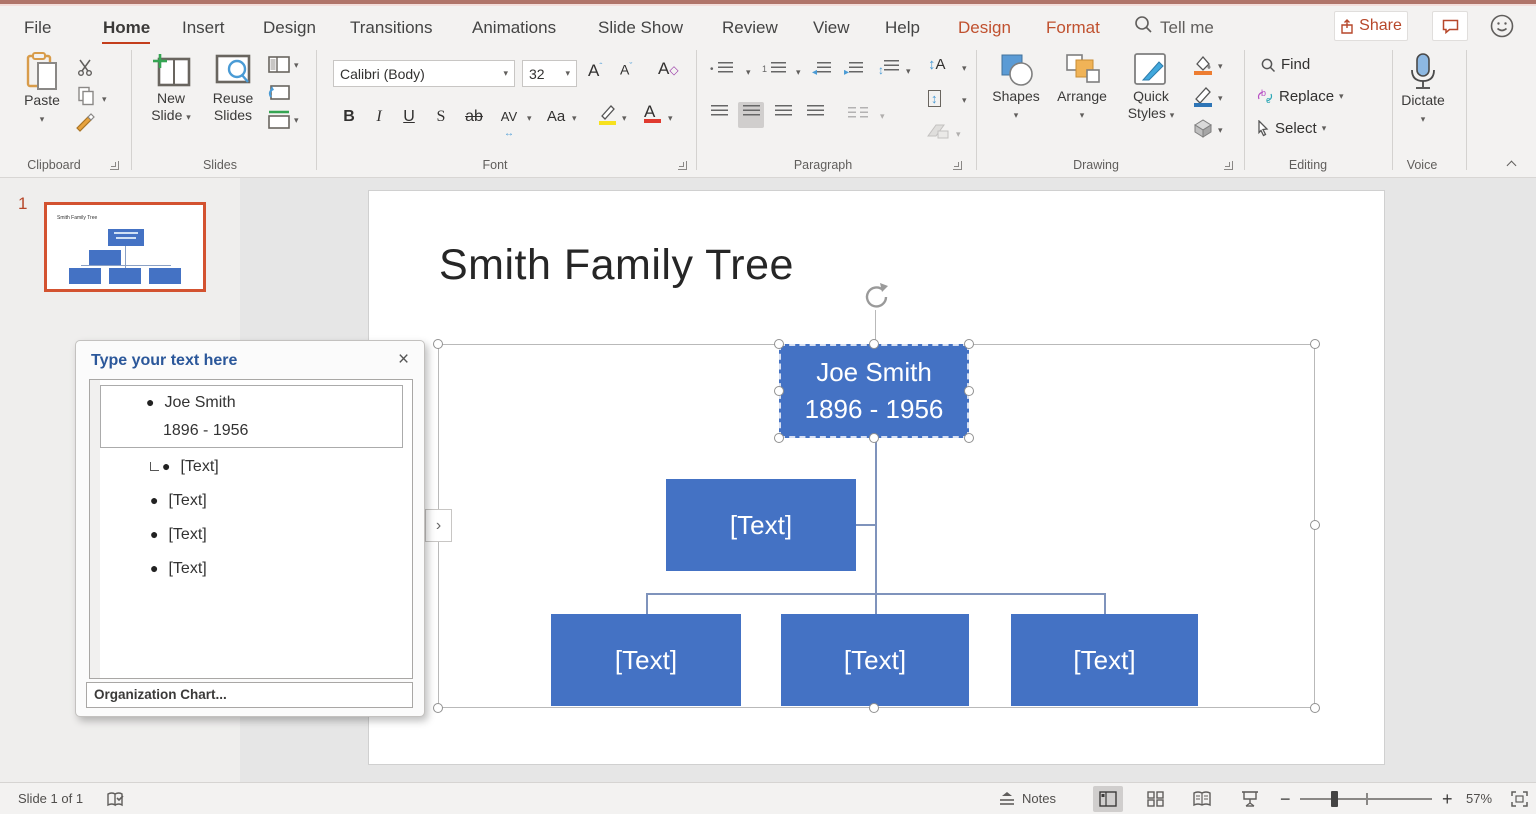 The height and width of the screenshot is (814, 1536). I want to click on spell-check-icon, so click(116, 799).